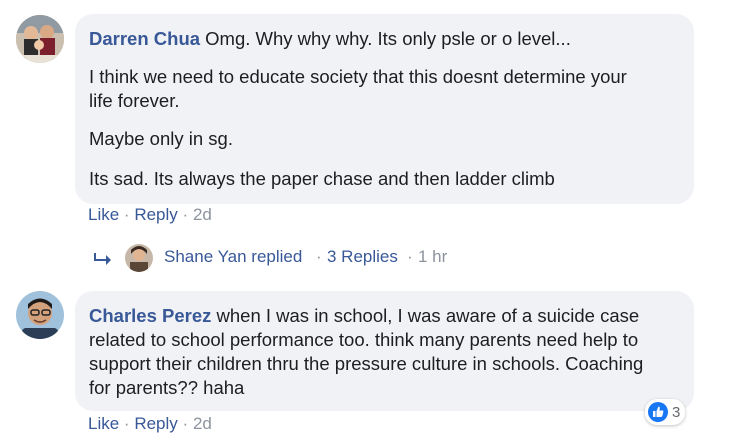 This screenshot has width=744, height=447. I want to click on reaction-count: 3, so click(676, 412).